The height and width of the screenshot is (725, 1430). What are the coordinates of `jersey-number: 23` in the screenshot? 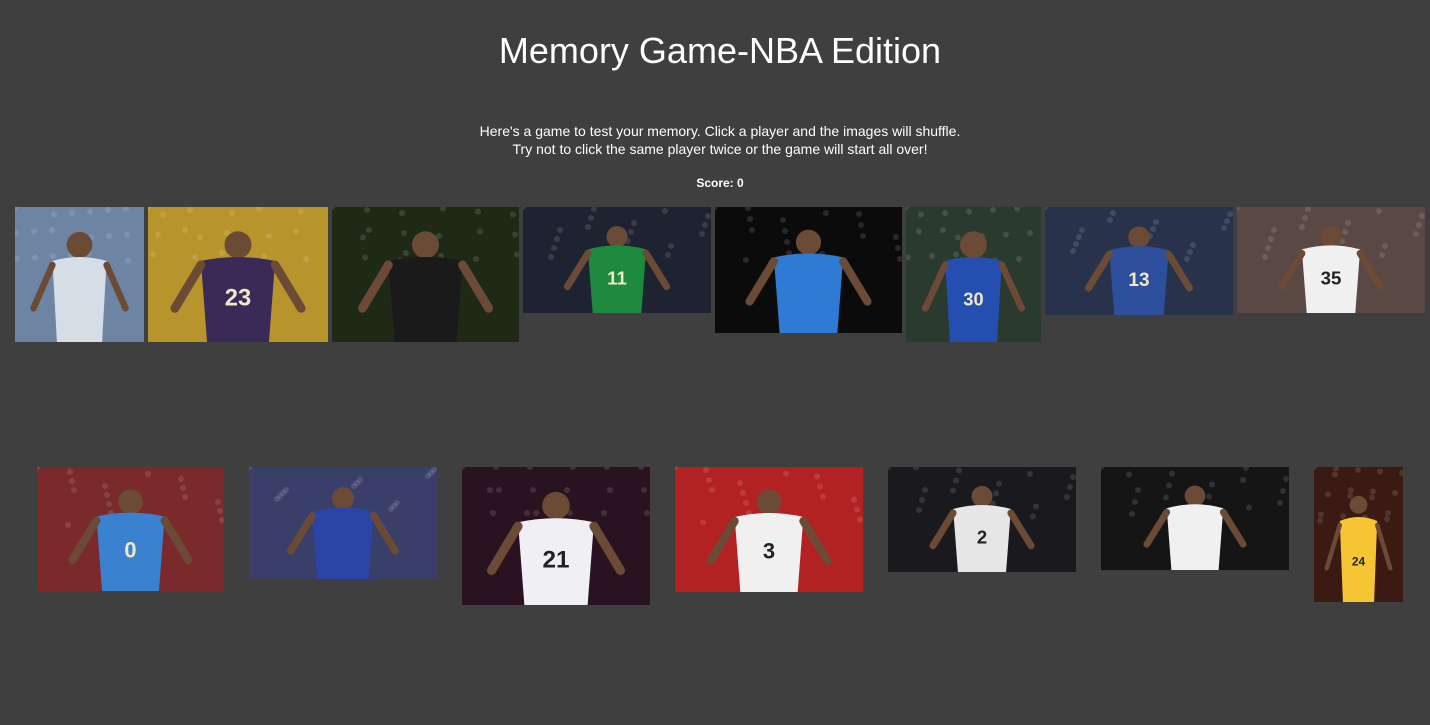 It's located at (238, 298).